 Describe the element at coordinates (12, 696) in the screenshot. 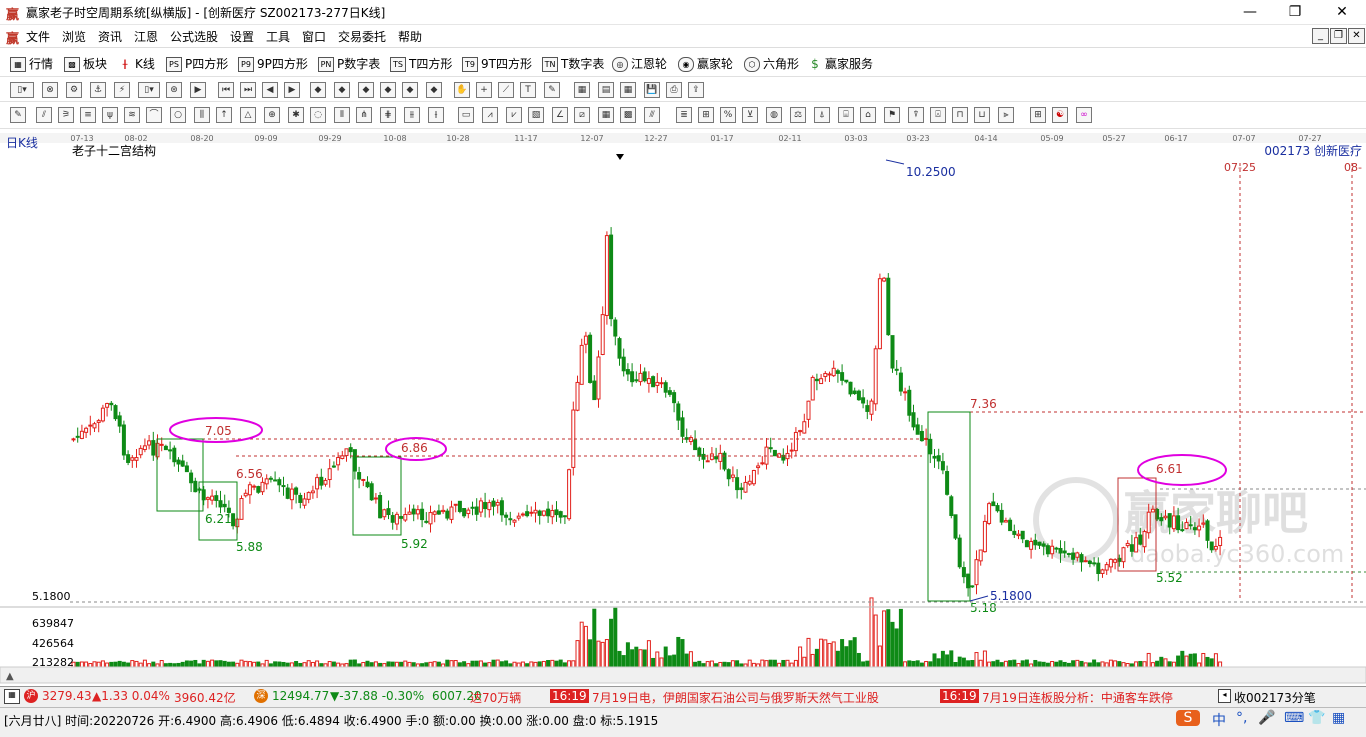

I see `board-icon: ▦` at that location.